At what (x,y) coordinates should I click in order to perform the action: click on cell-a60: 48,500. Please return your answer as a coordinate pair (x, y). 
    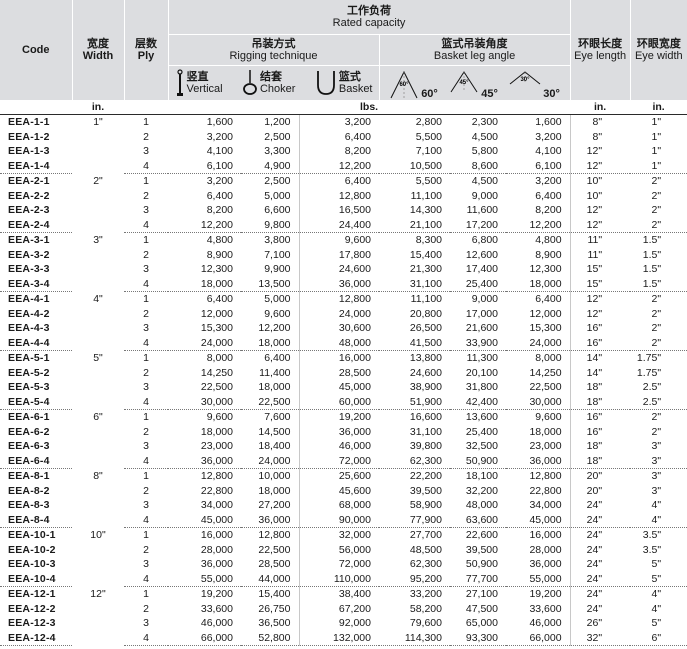
    Looking at the image, I should click on (425, 549).